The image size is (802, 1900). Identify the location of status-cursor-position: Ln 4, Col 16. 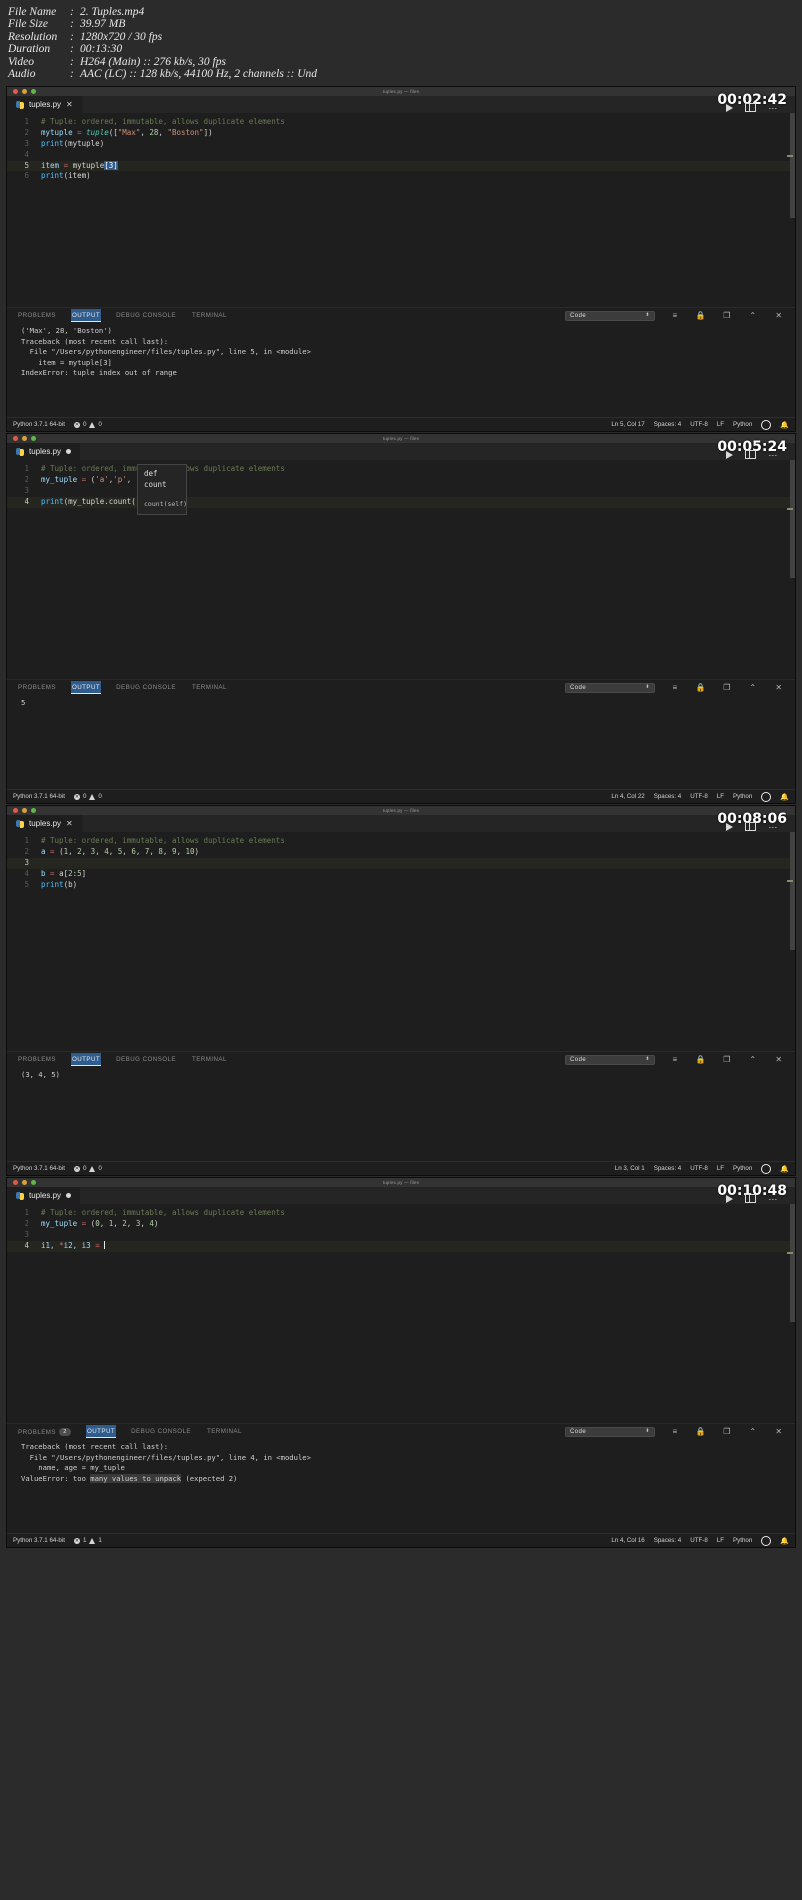
(627, 1540).